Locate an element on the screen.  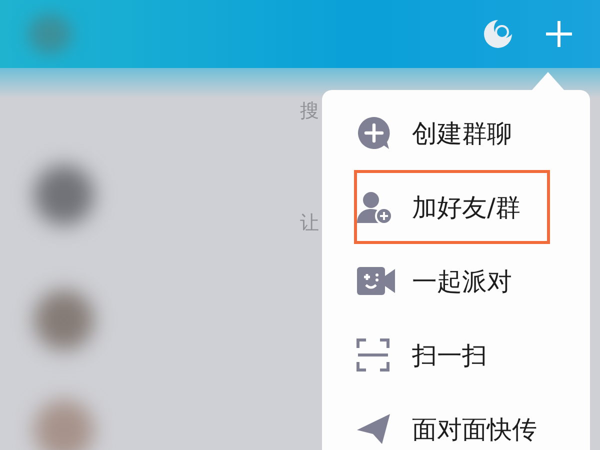
menu-item: 创建群聊 is located at coordinates (452, 133).